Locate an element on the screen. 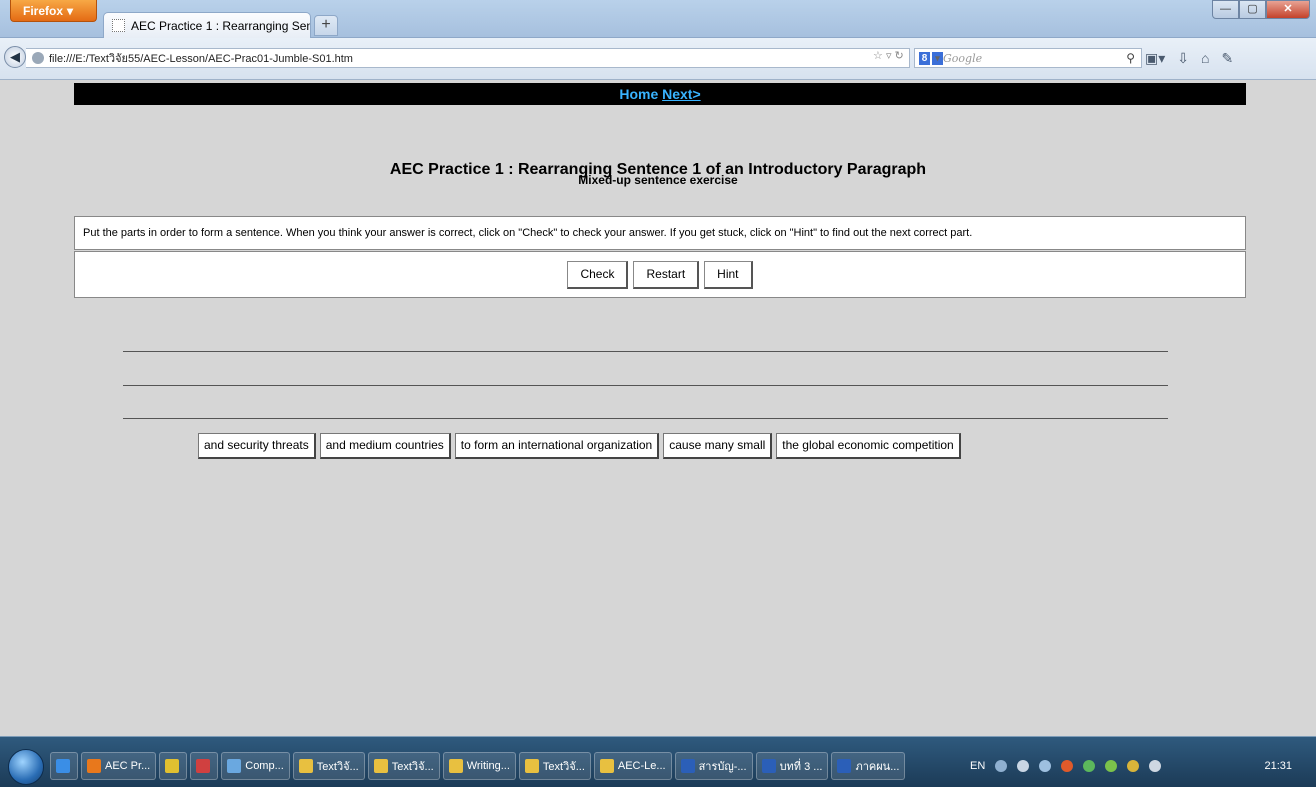 This screenshot has width=1316, height=787. restart-button: Restart is located at coordinates (666, 274).